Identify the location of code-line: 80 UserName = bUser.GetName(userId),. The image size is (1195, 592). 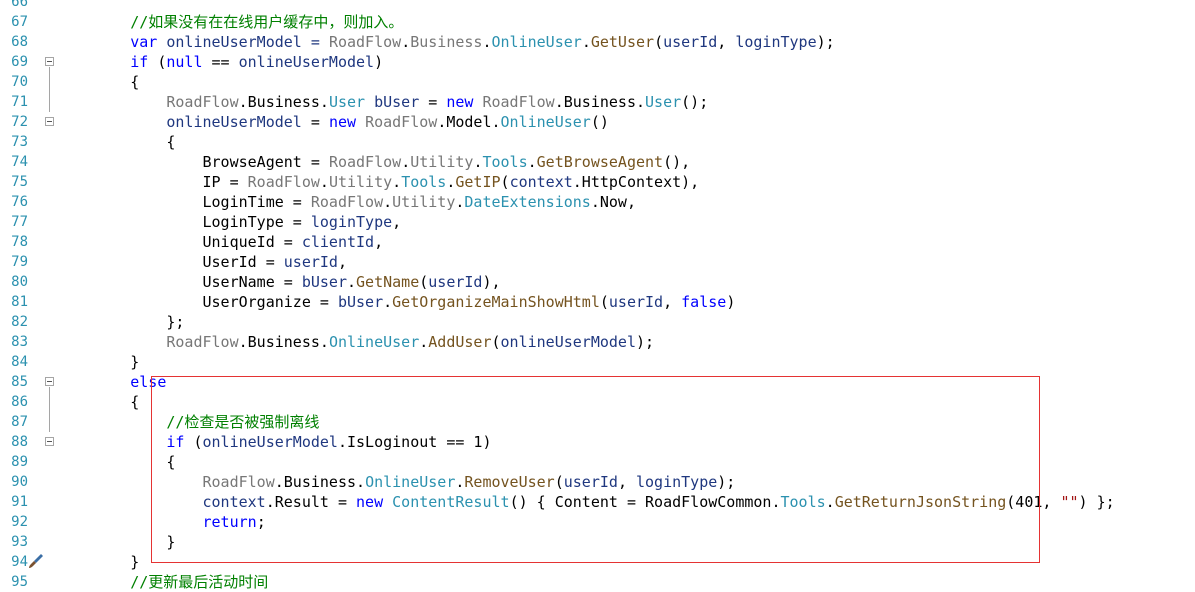
(597, 282).